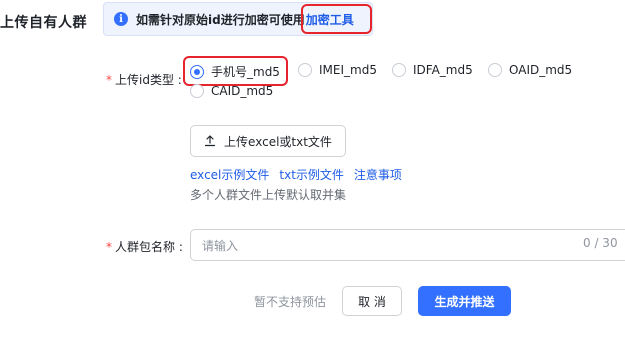 Image resolution: width=625 pixels, height=337 pixels. Describe the element at coordinates (600, 243) in the screenshot. I see `char-counter: 0 / 30` at that location.